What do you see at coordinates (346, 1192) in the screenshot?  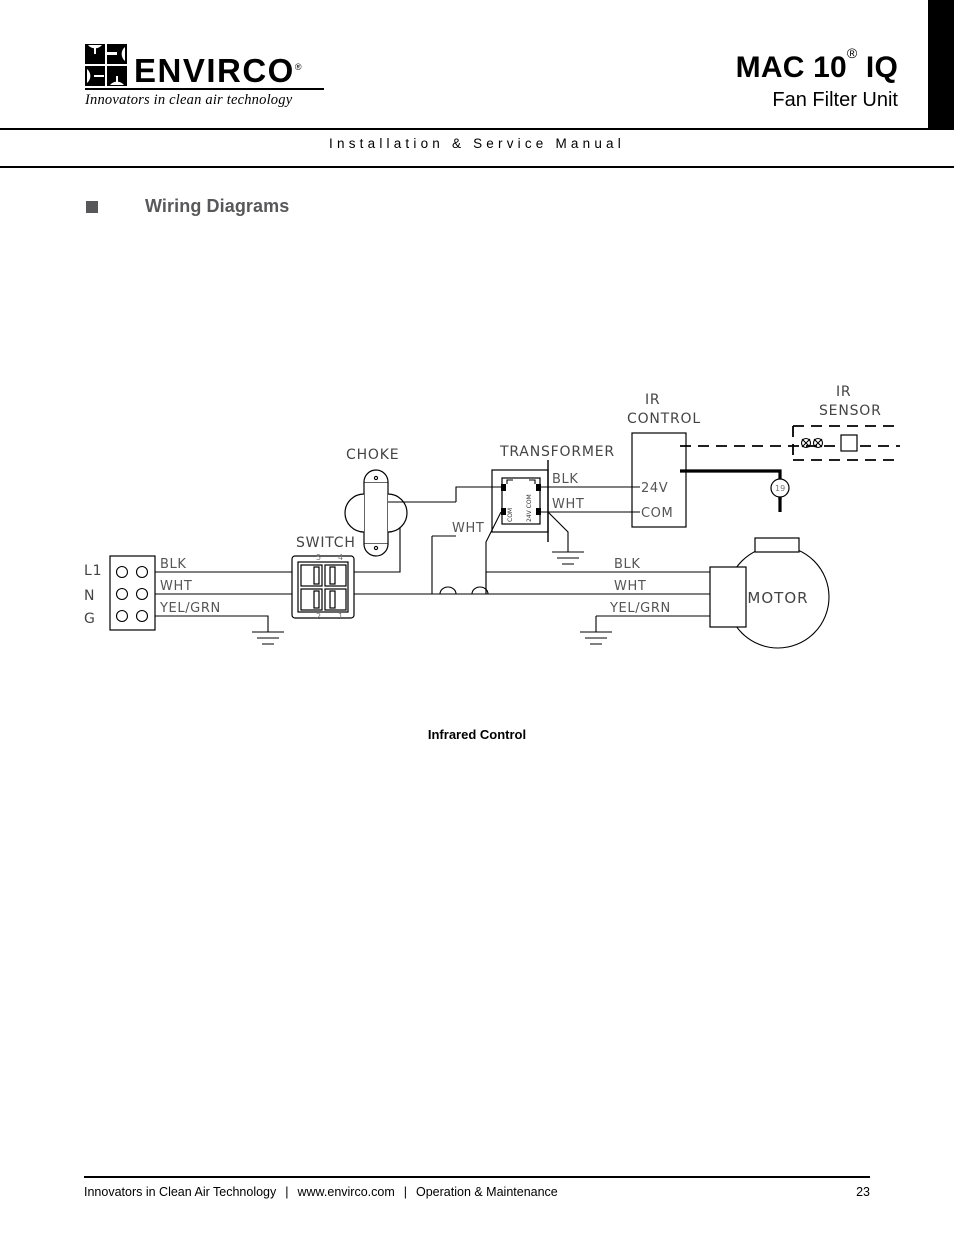 I see `footer-website: www.envirco.com` at bounding box center [346, 1192].